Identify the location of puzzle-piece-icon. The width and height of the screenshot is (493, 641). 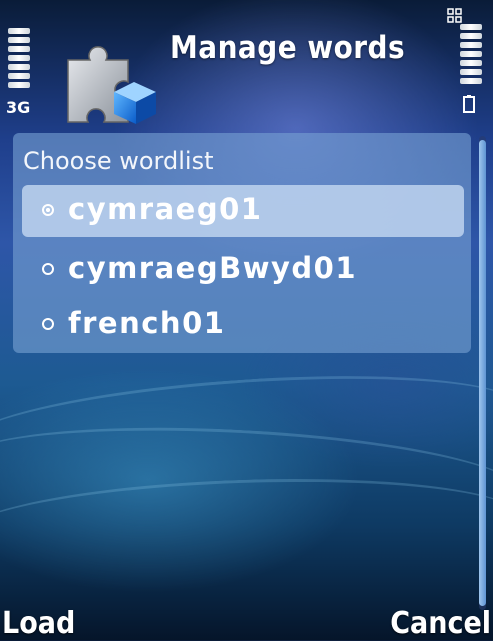
(111, 85).